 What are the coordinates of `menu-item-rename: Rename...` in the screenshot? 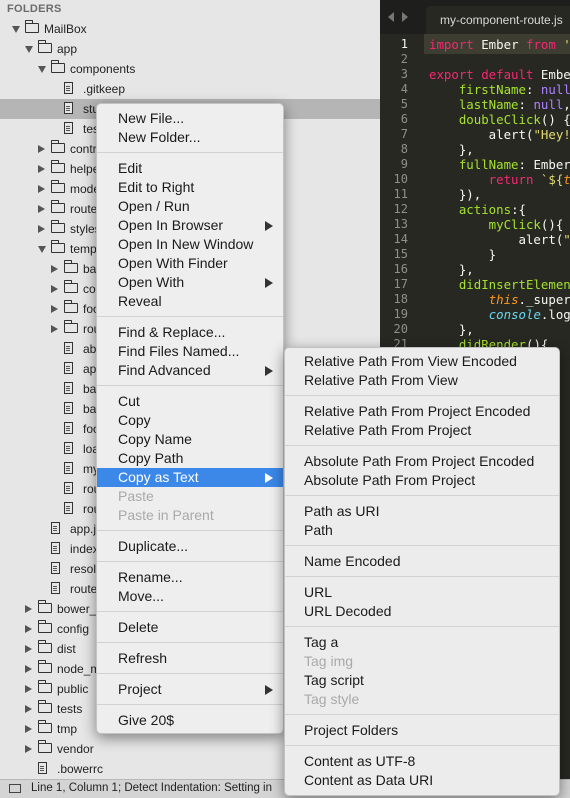 It's located at (190, 577).